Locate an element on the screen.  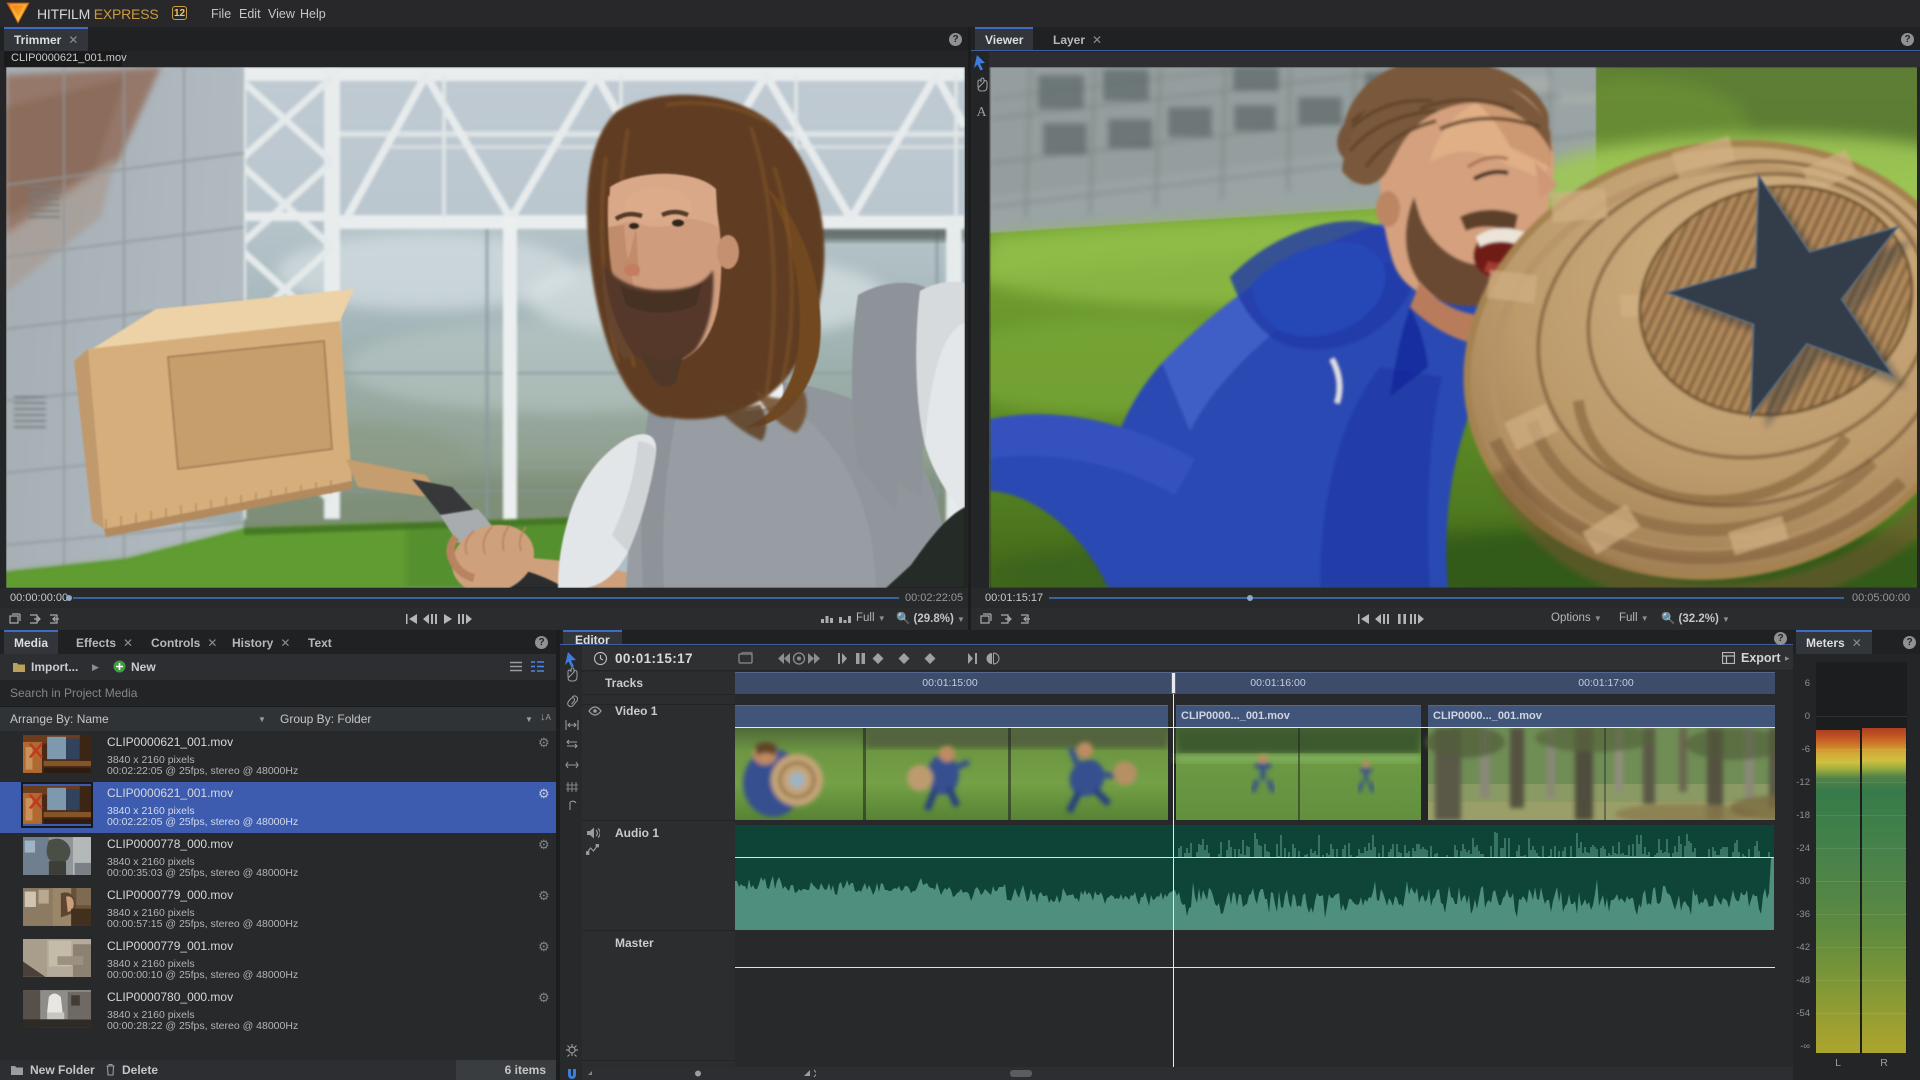
svg-text: A is located at coordinates (982, 112).